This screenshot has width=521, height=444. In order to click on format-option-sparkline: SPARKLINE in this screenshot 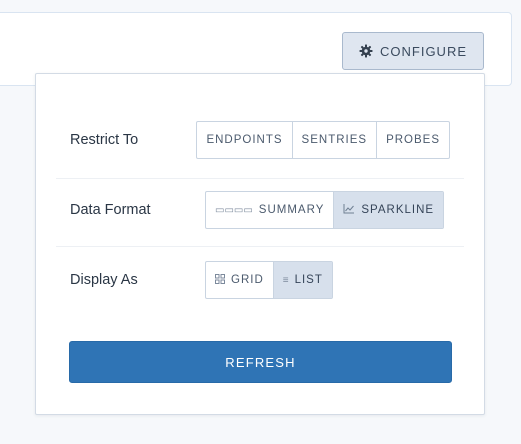, I will do `click(388, 210)`.